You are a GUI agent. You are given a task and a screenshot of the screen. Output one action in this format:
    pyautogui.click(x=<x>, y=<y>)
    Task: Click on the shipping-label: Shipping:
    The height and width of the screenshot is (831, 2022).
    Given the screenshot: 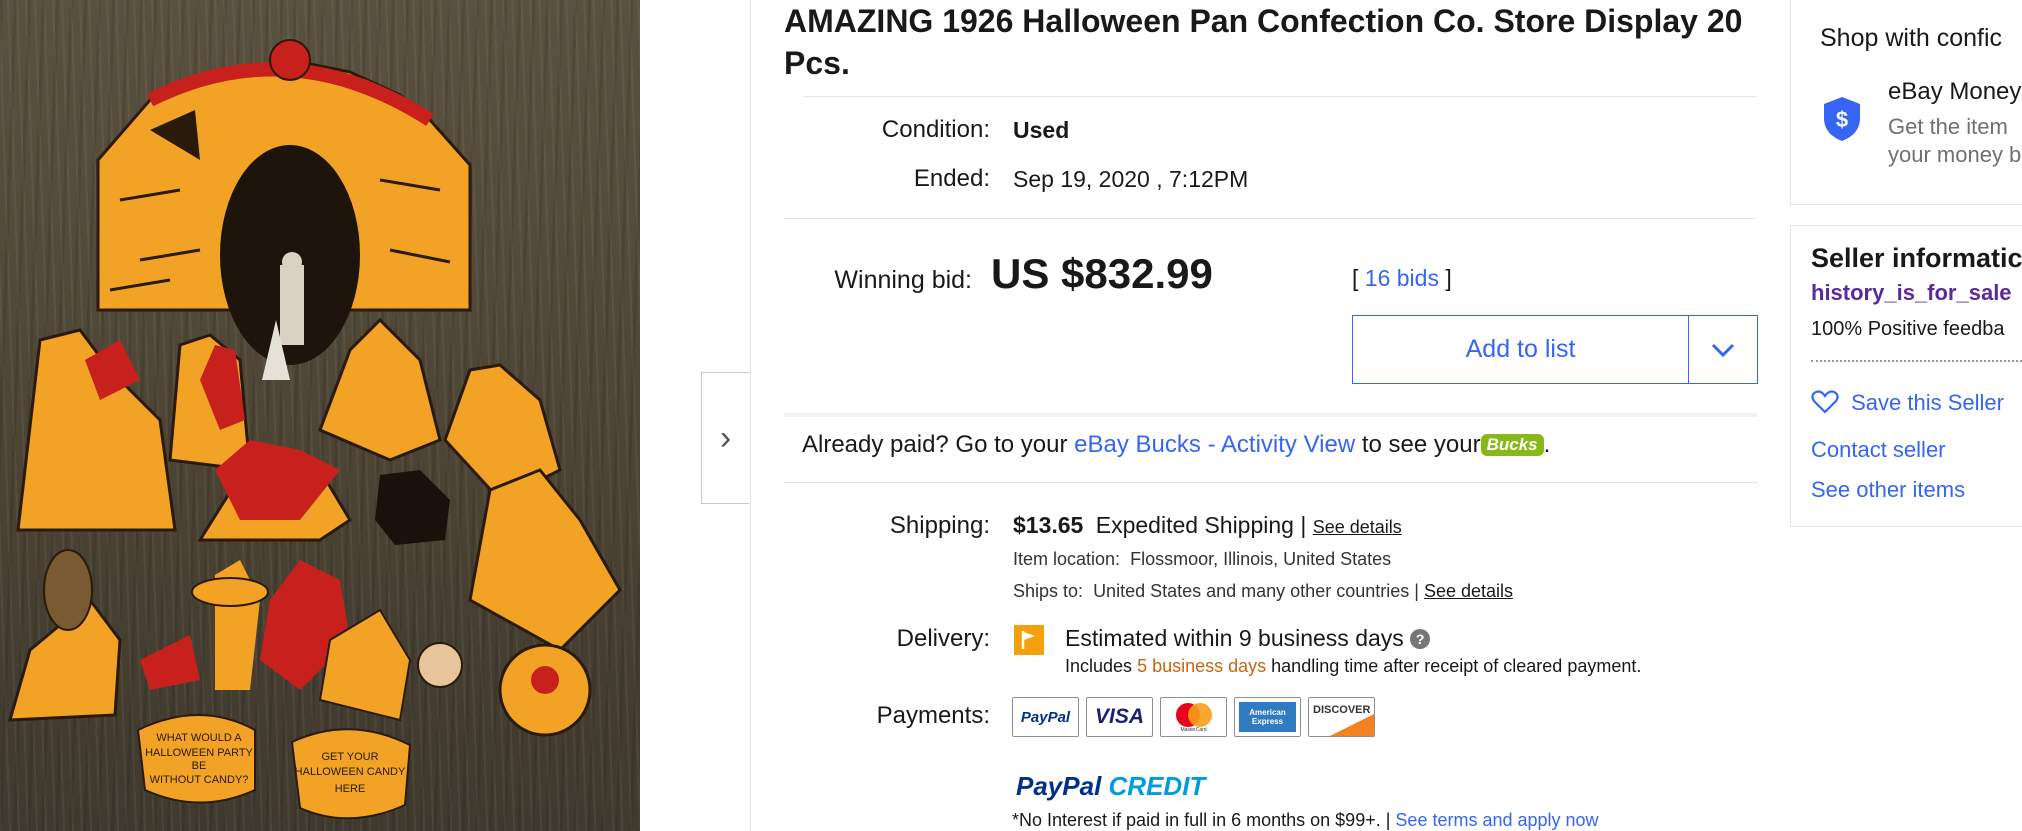 What is the action you would take?
    pyautogui.click(x=939, y=525)
    